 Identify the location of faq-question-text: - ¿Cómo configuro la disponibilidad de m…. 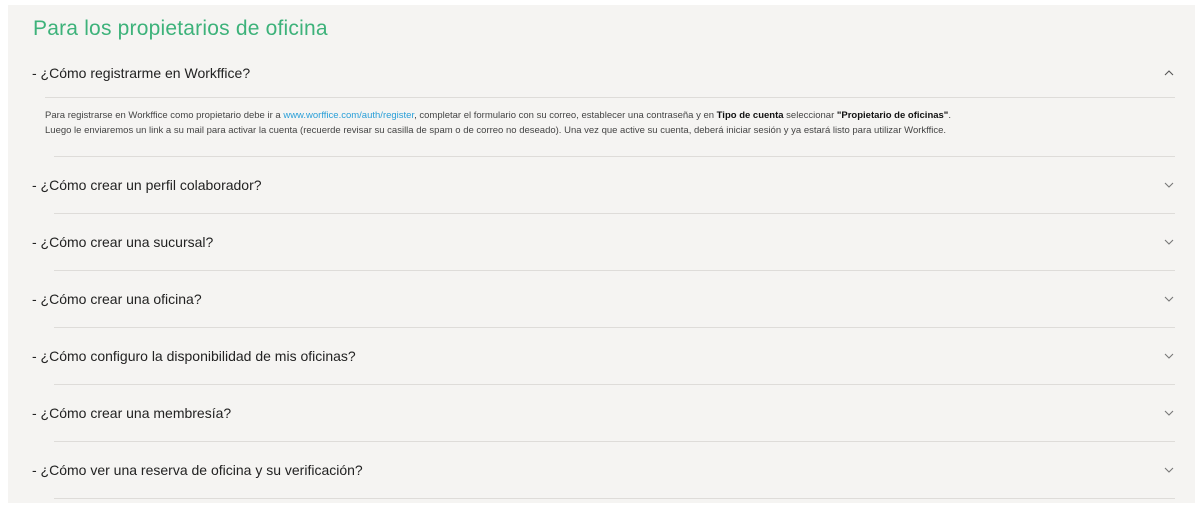
(194, 356).